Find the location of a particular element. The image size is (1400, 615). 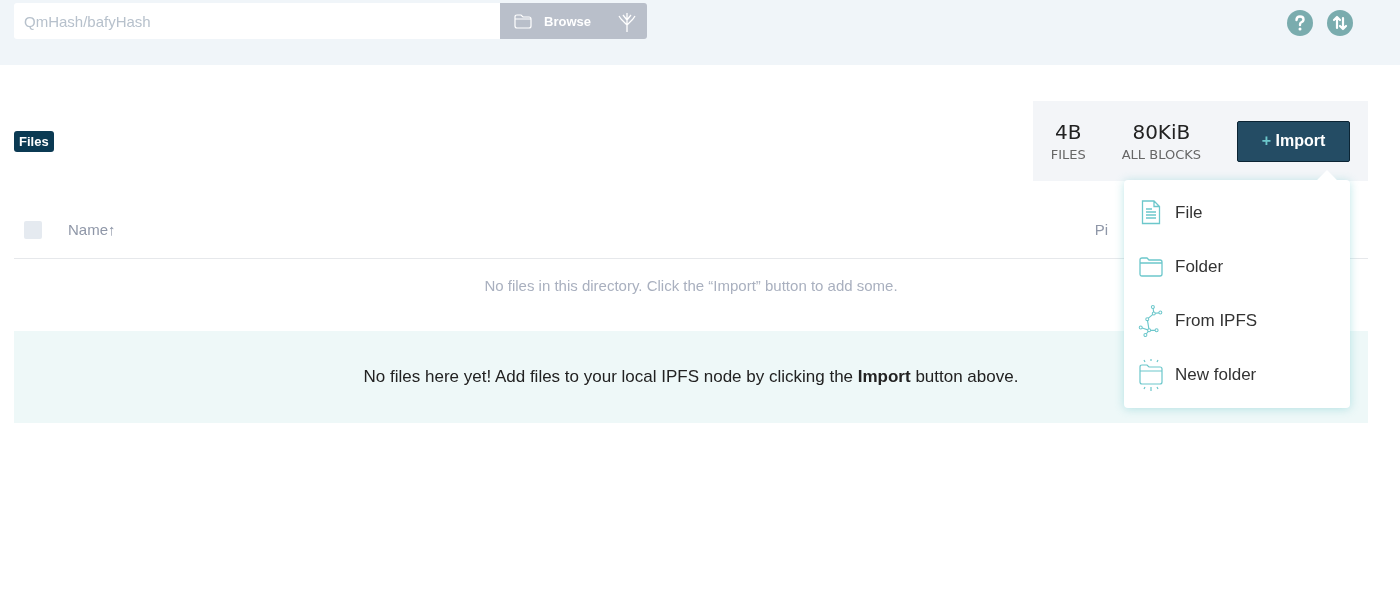

network-icon is located at coordinates (1151, 320).